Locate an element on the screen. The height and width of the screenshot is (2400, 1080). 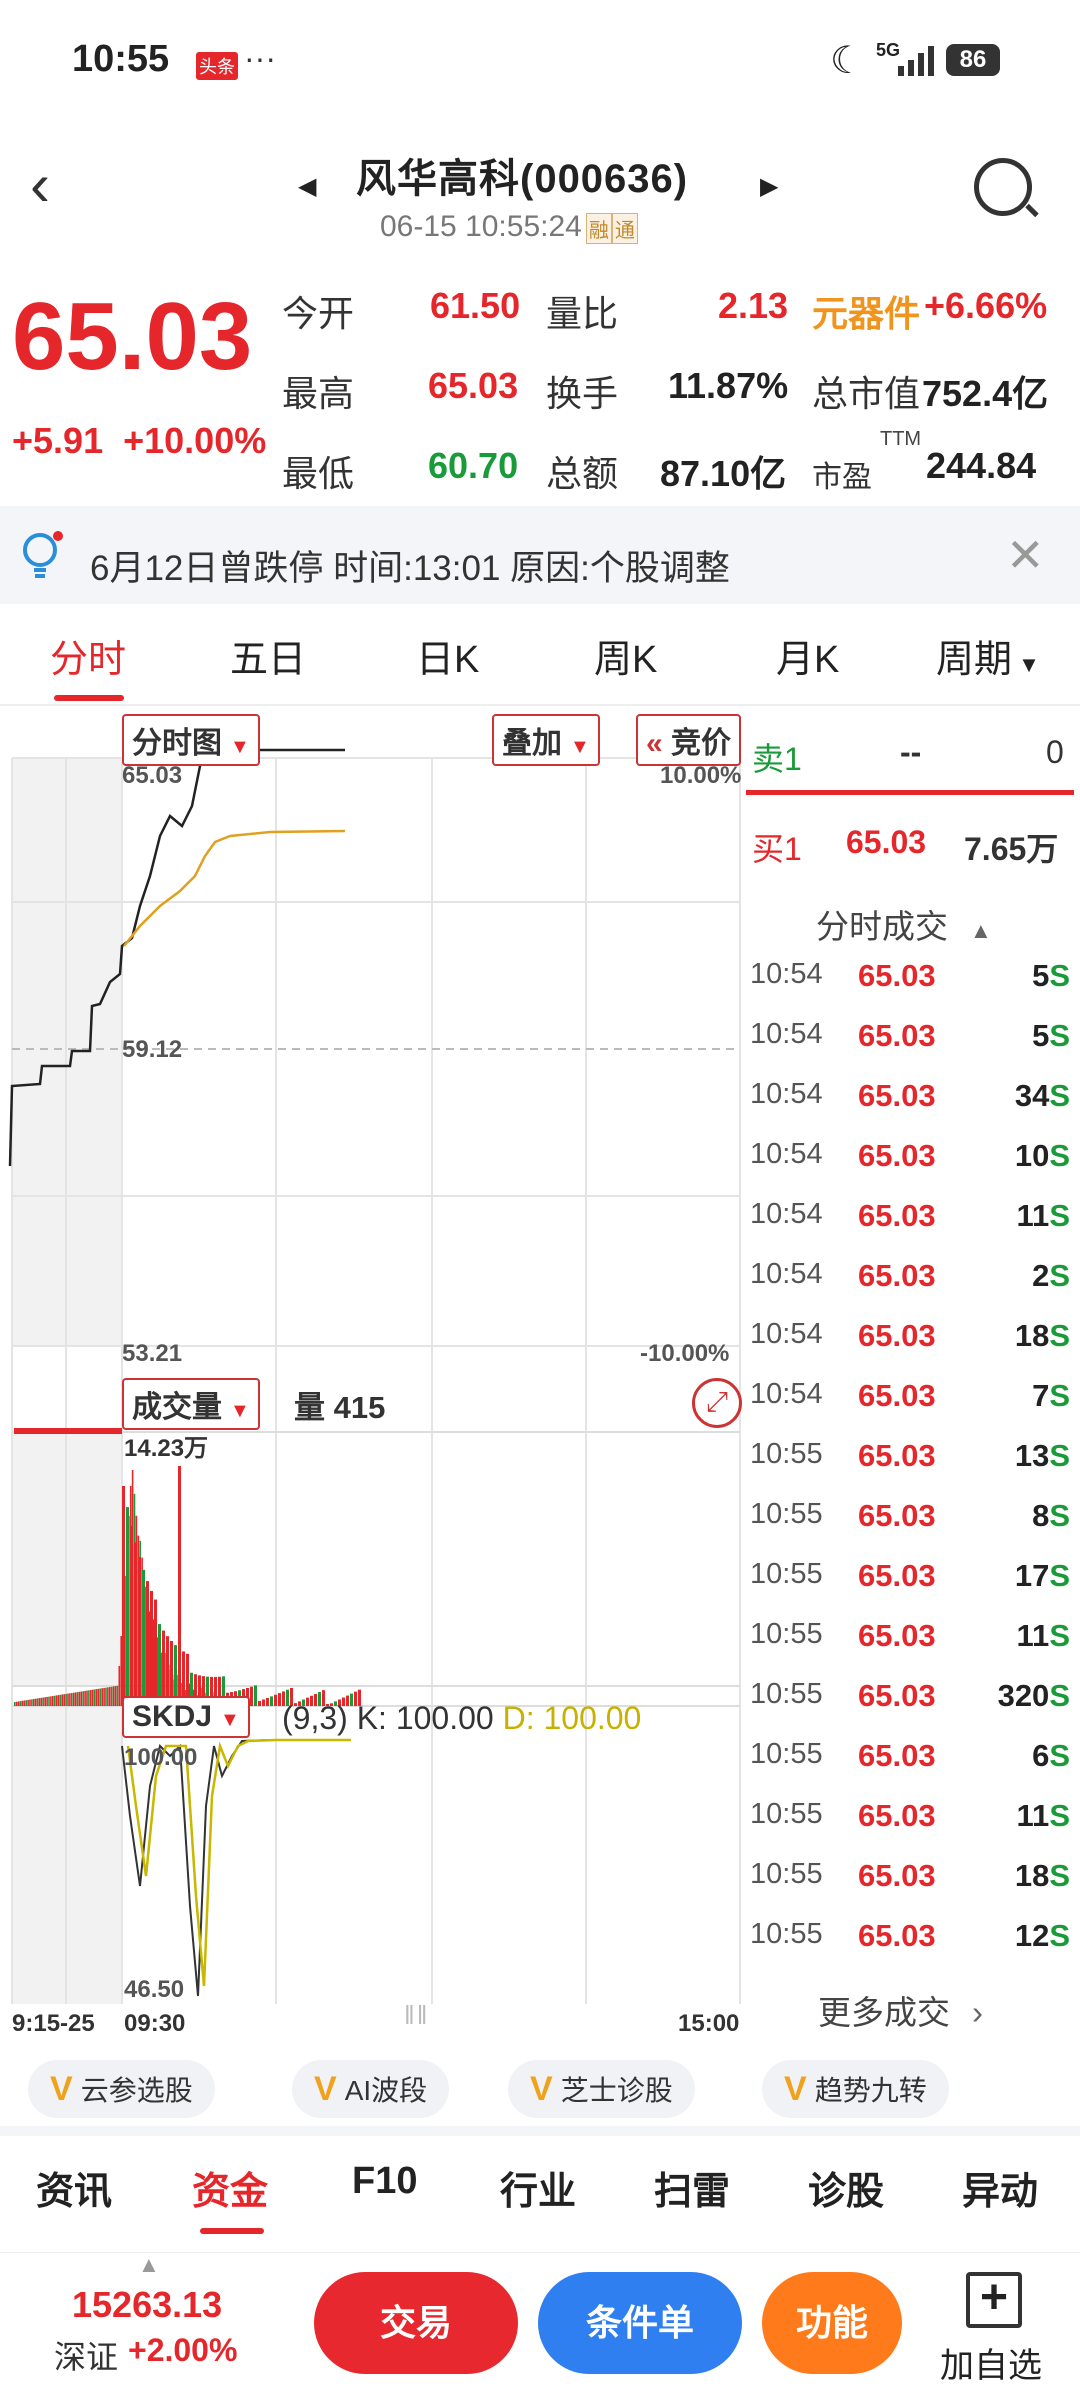
function-button: 功能 is located at coordinates (832, 2323).